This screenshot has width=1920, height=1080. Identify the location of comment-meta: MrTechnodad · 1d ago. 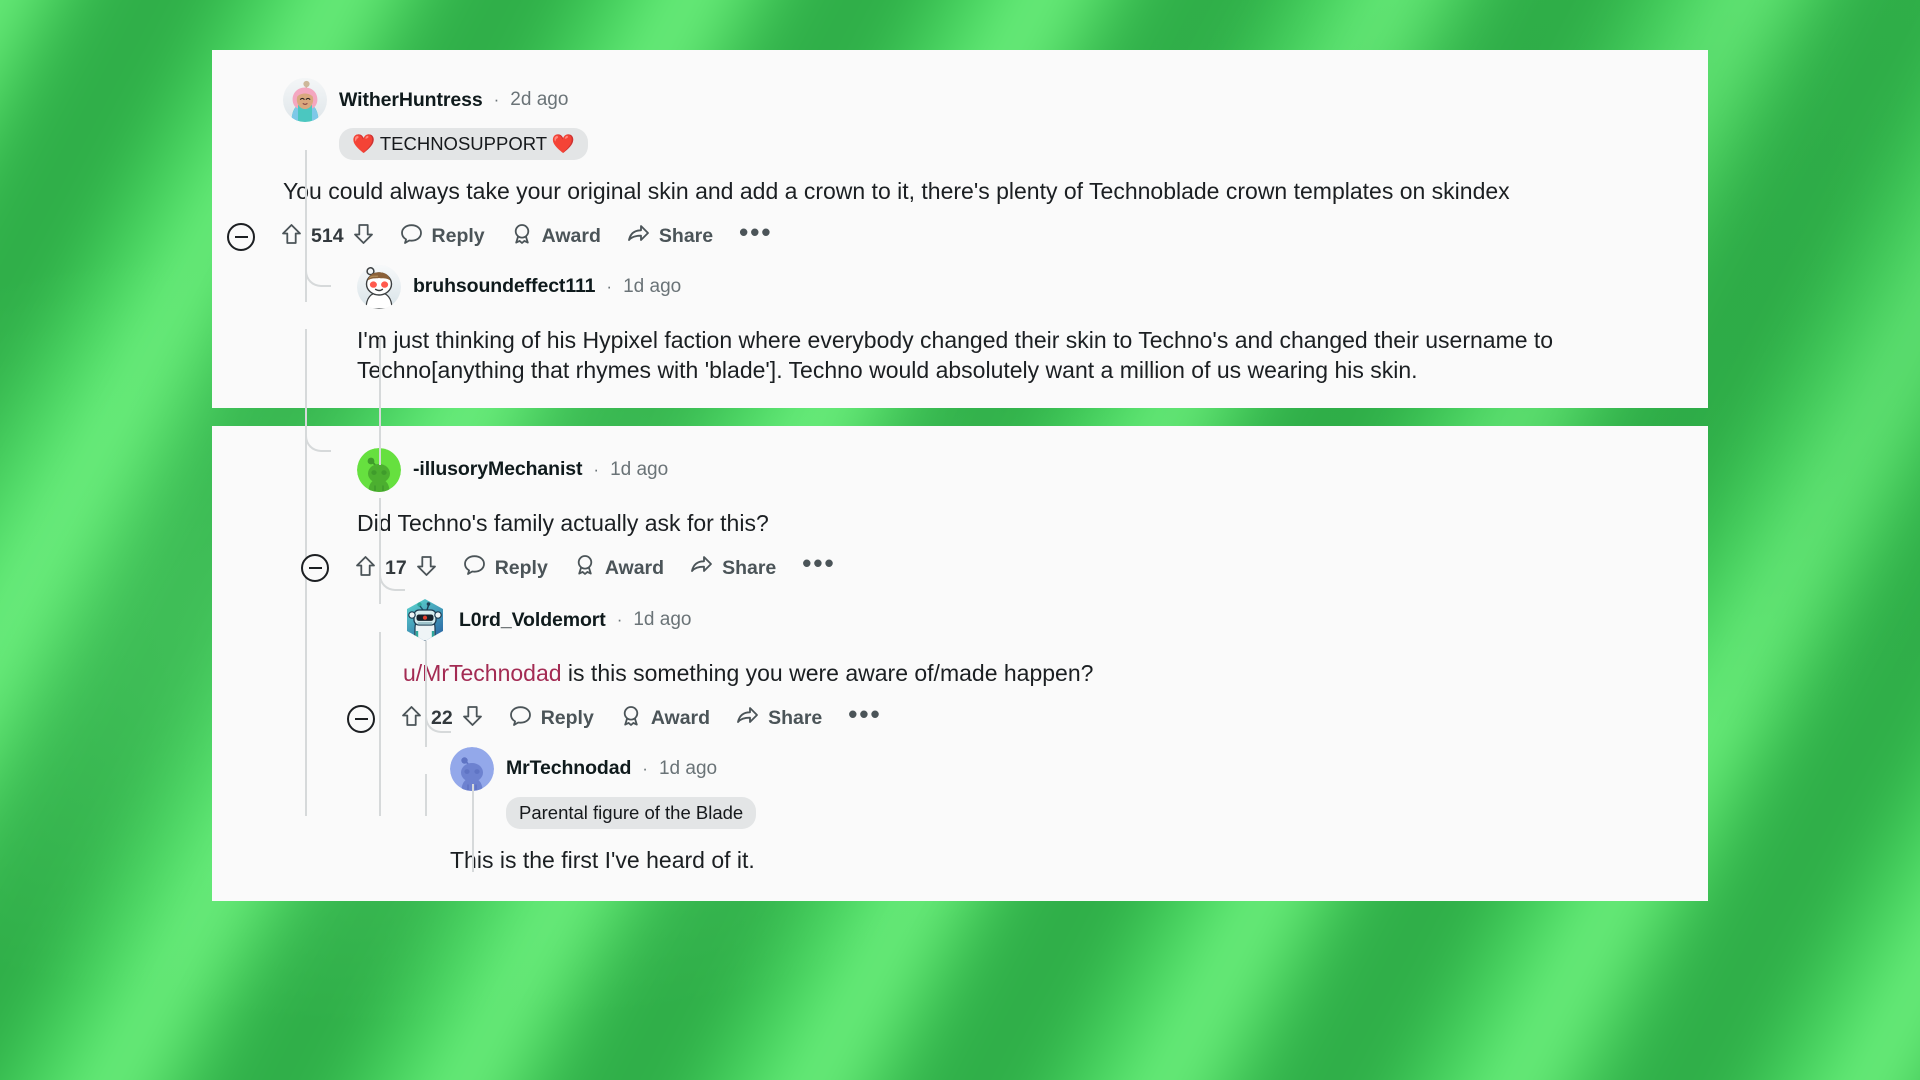
(611, 768).